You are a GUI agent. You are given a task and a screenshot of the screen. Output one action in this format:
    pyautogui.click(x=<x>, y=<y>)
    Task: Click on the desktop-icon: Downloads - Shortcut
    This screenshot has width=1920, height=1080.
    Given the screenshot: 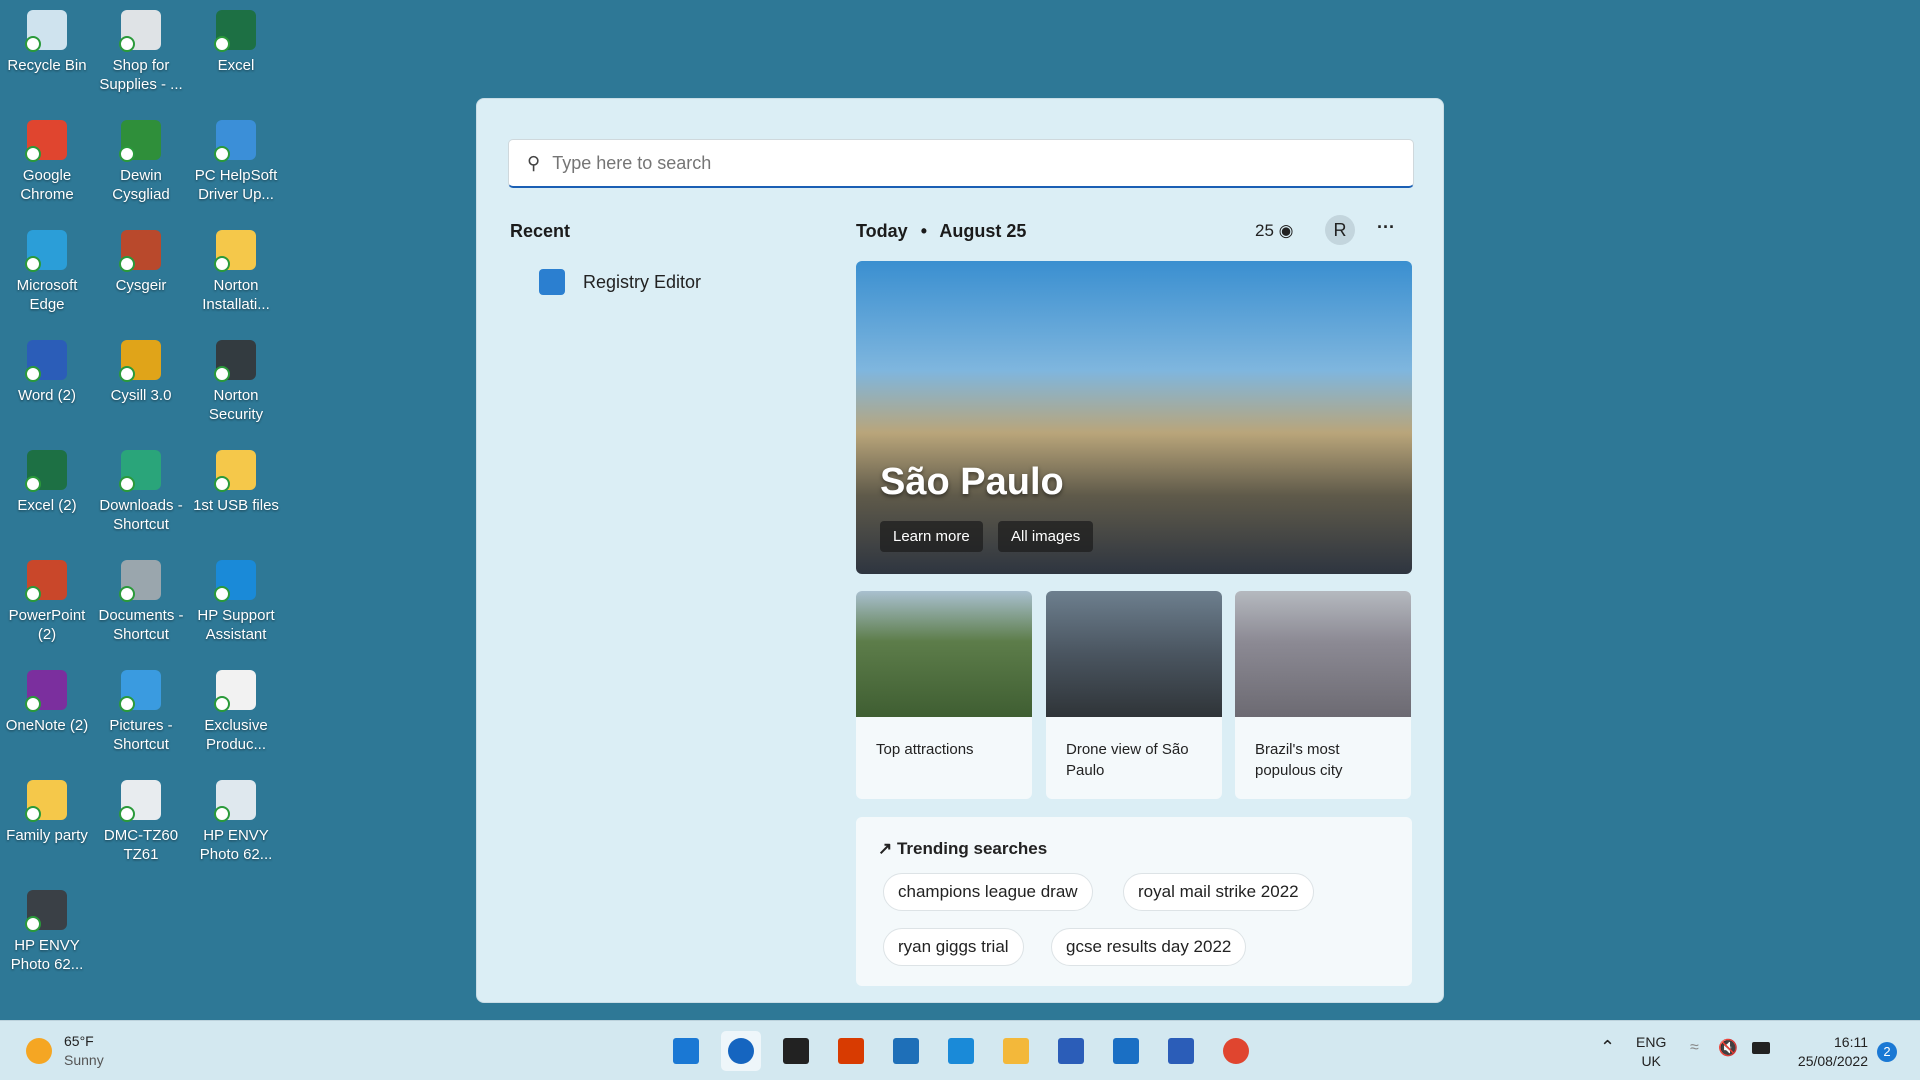 What is the action you would take?
    pyautogui.click(x=141, y=492)
    